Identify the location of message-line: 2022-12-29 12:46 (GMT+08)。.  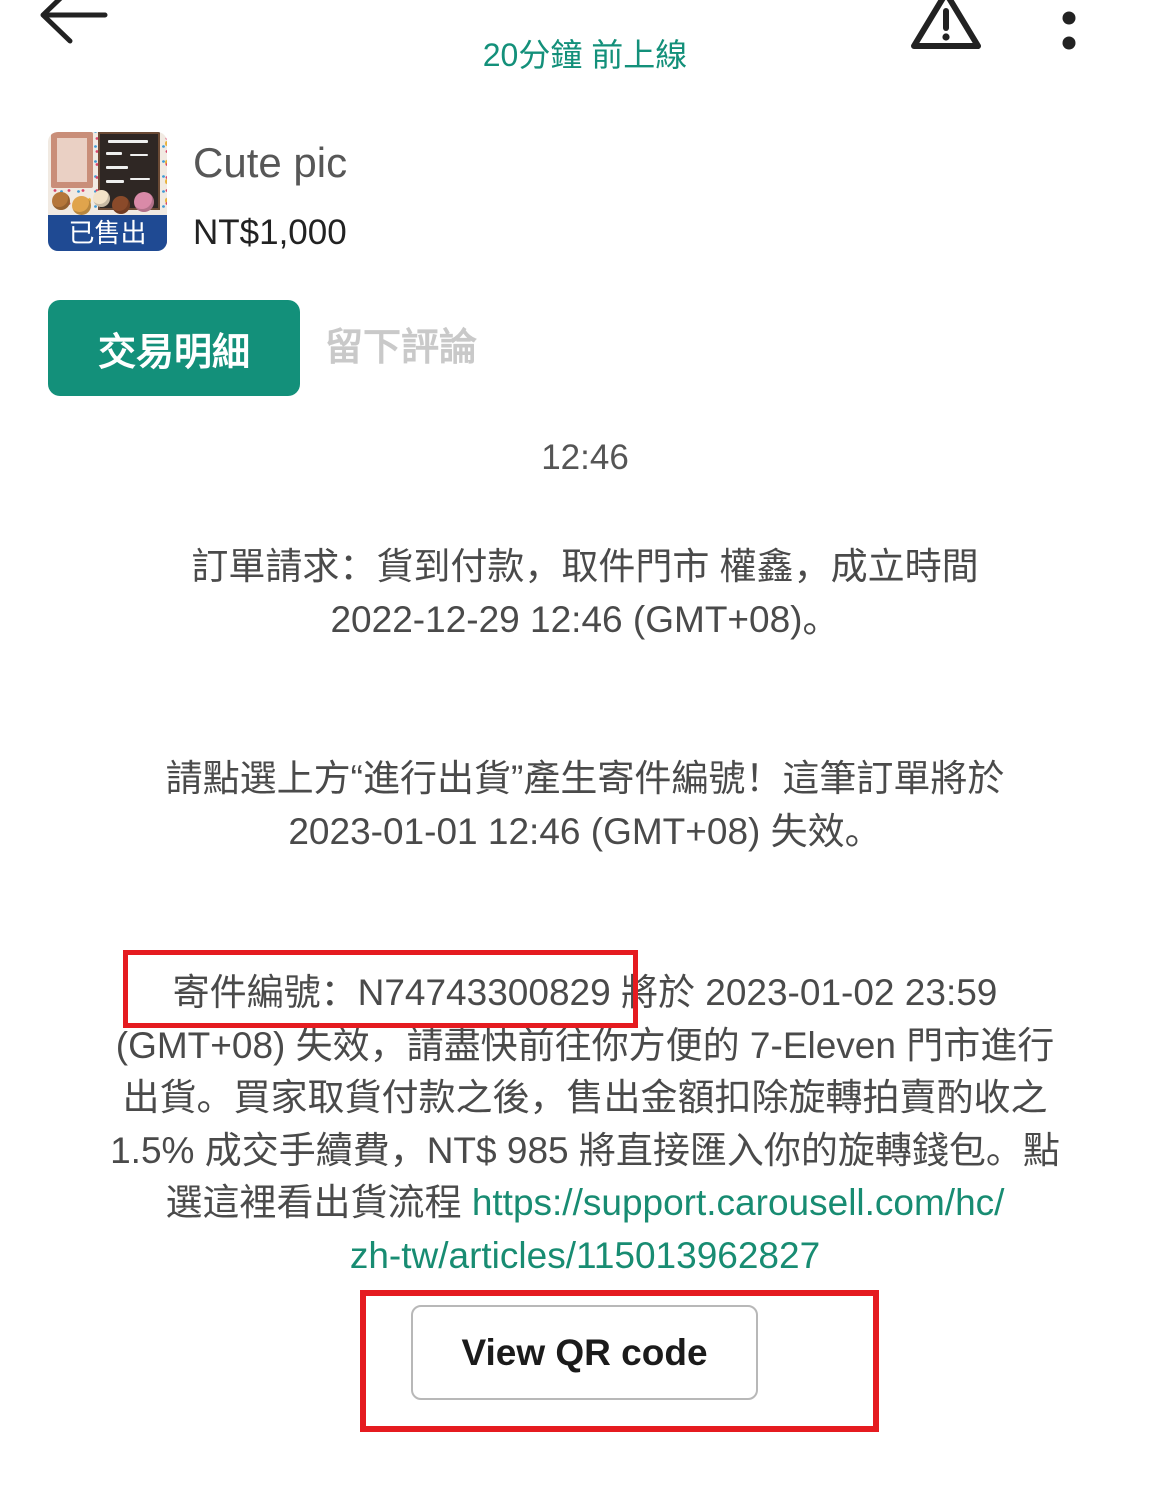
(585, 619).